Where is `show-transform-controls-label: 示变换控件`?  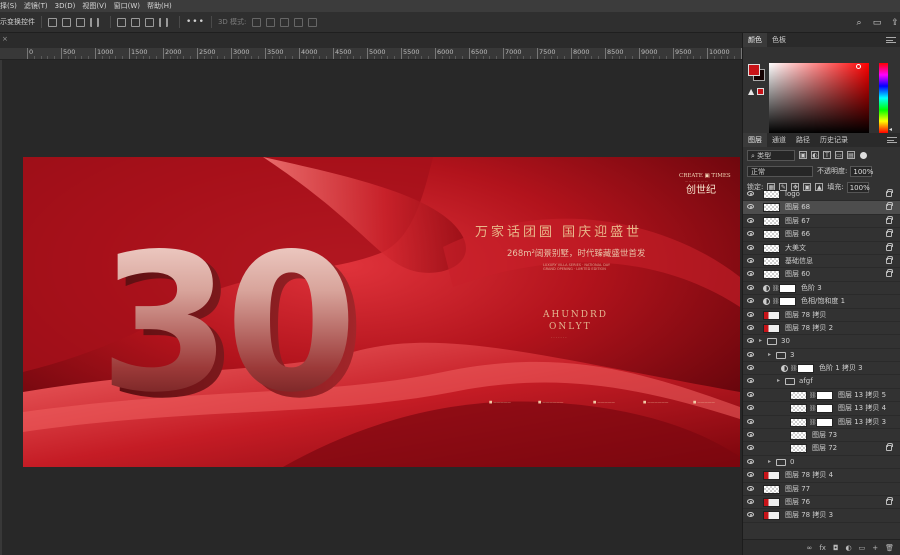
show-transform-controls-label: 示变换控件 is located at coordinates (17, 22).